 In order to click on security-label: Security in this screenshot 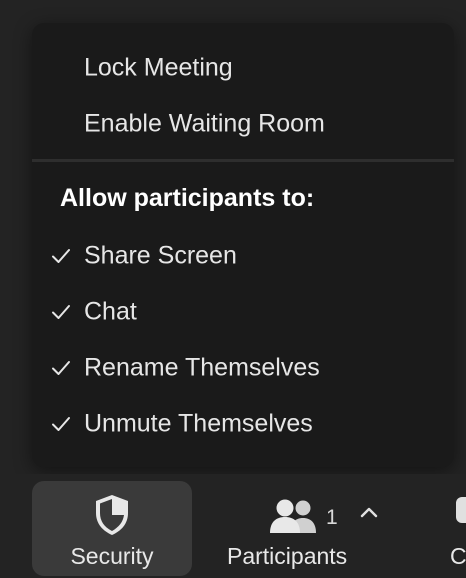, I will do `click(112, 556)`.